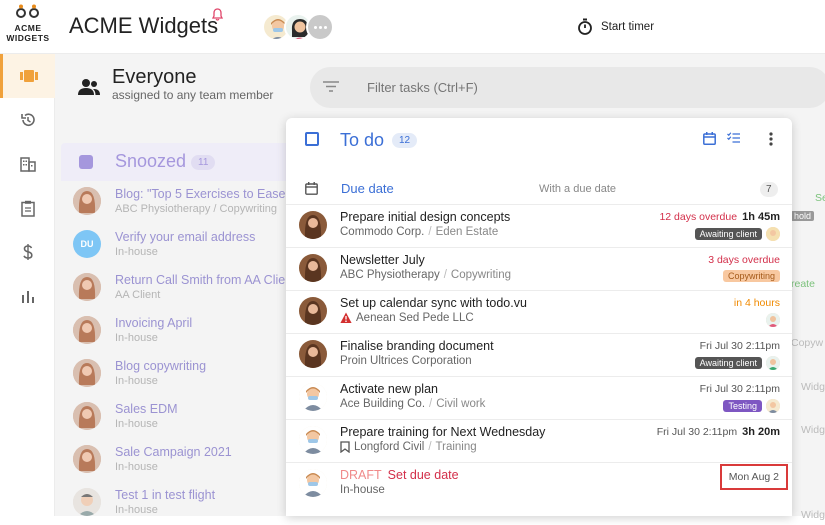 The height and width of the screenshot is (525, 825). Describe the element at coordinates (27, 76) in the screenshot. I see `nav-item-board` at that location.